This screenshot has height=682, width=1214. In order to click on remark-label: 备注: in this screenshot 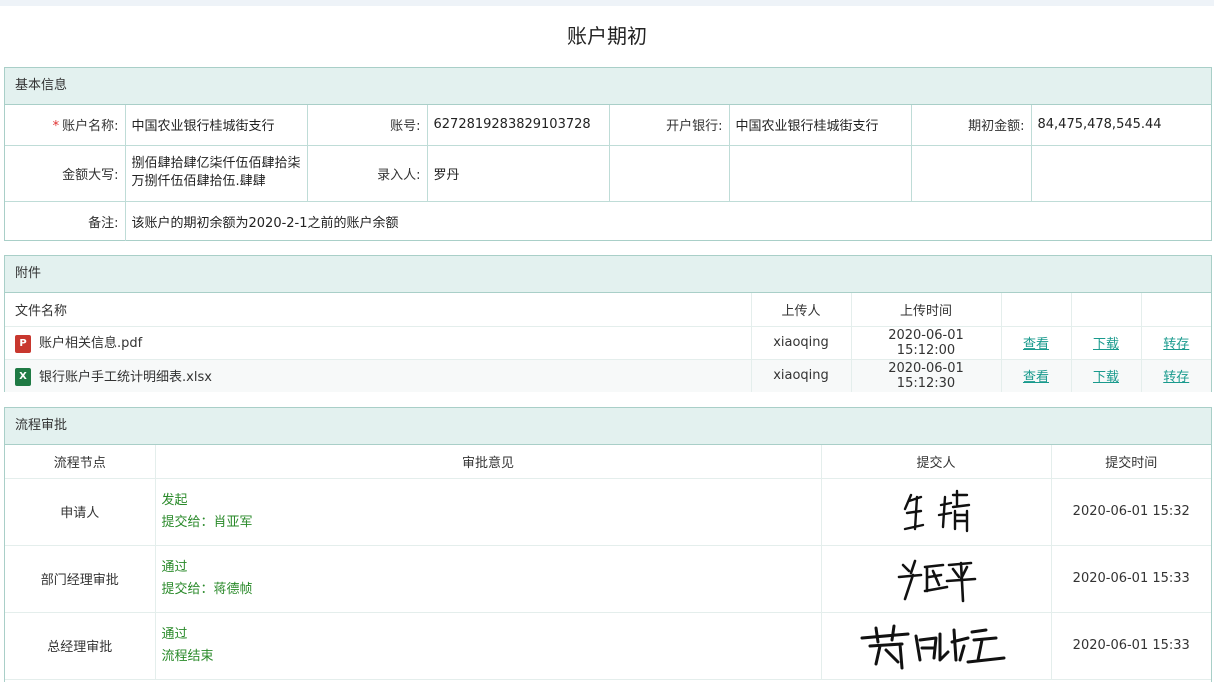, I will do `click(65, 221)`.